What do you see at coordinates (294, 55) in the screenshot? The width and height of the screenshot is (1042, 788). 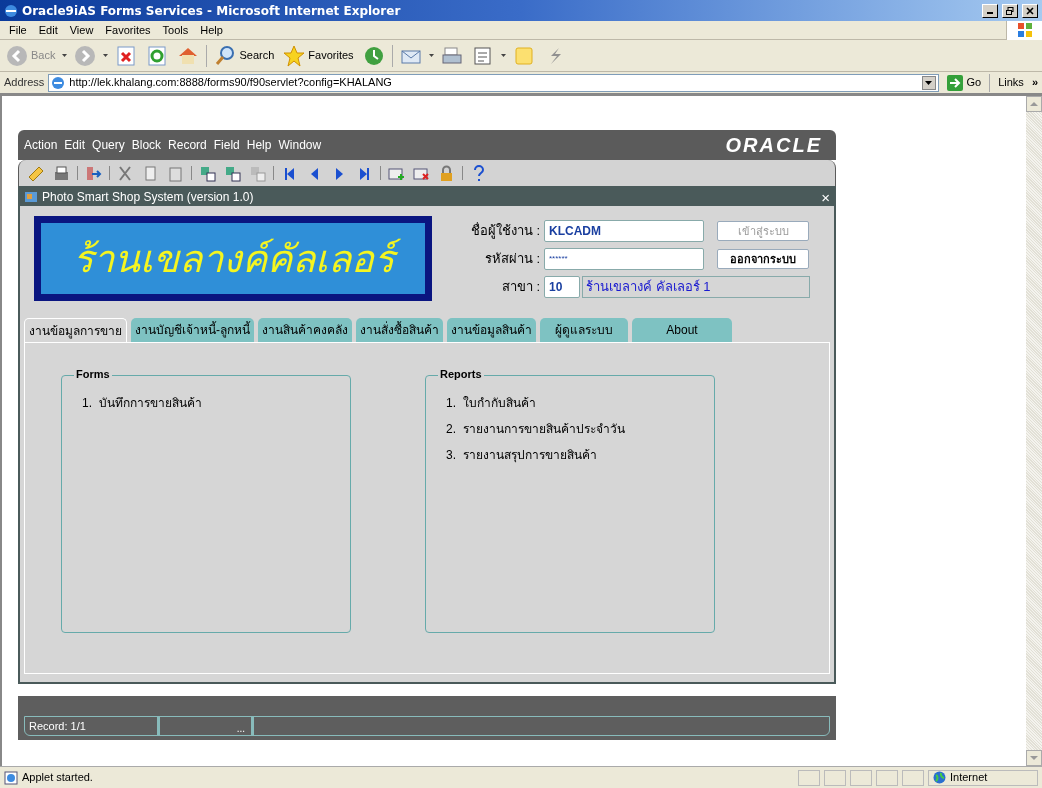 I see `favorites-icon` at bounding box center [294, 55].